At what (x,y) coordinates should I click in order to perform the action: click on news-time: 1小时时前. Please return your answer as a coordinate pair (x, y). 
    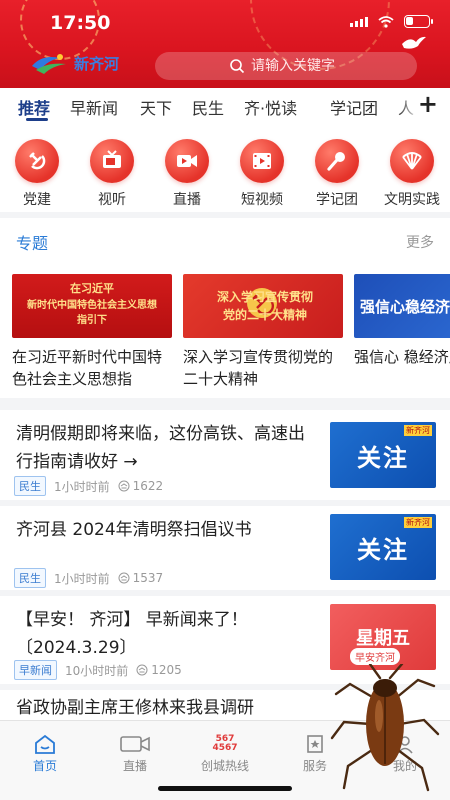
    Looking at the image, I should click on (82, 578).